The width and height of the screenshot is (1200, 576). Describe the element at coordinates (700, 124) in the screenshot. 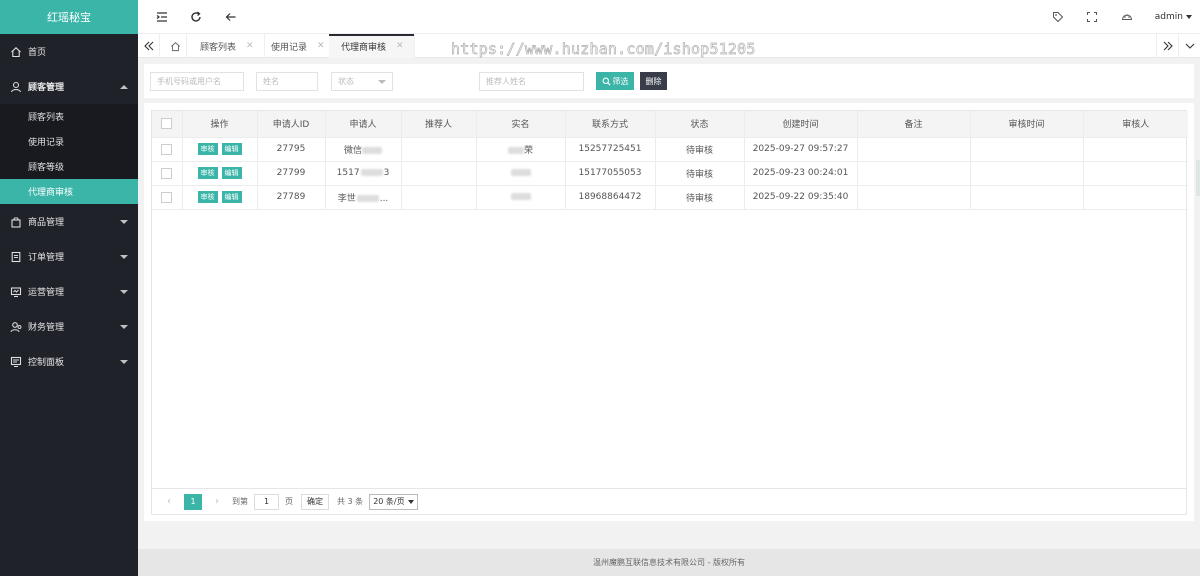

I see `column-header: 状态` at that location.